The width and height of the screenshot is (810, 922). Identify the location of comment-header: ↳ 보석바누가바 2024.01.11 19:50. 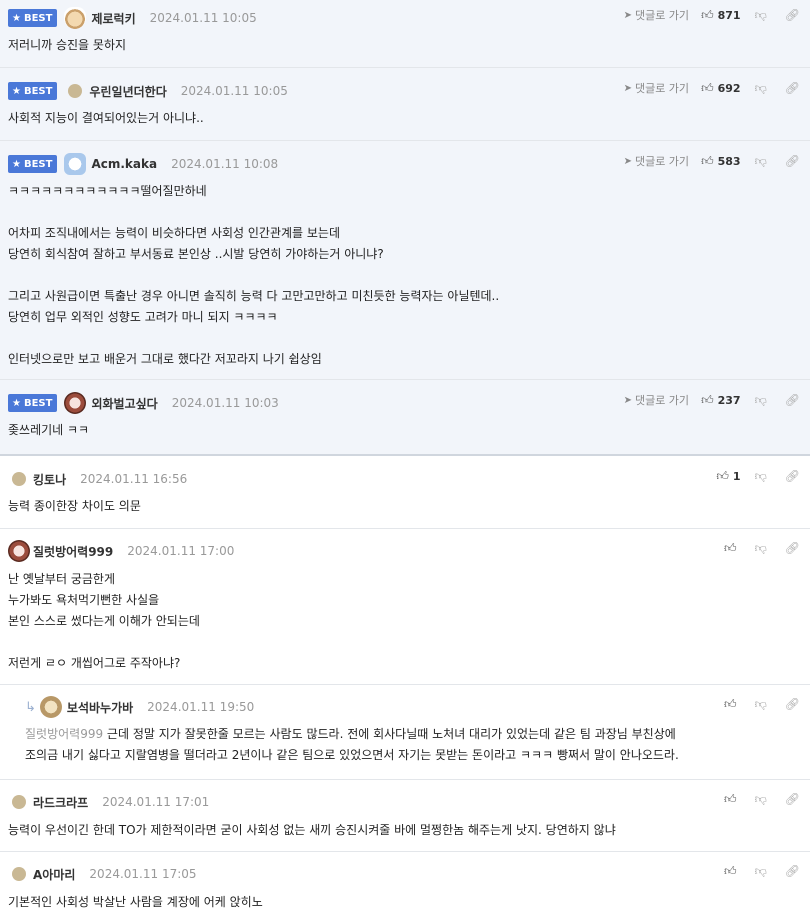
(139, 707).